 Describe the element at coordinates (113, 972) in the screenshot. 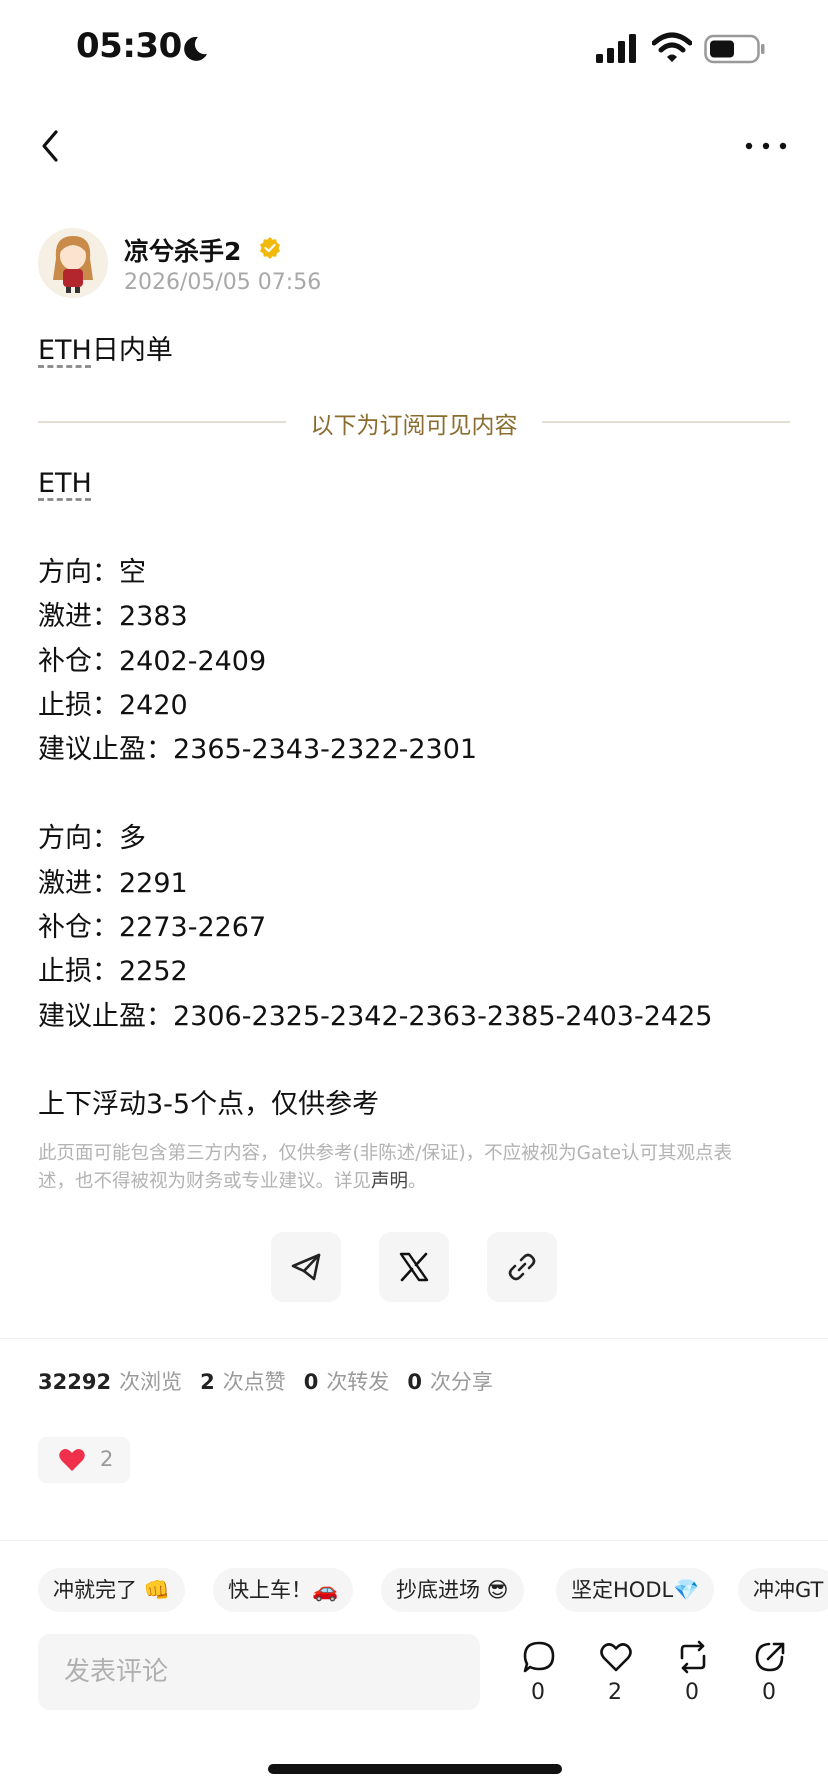

I see `long-stop-loss: 止损：2252` at that location.